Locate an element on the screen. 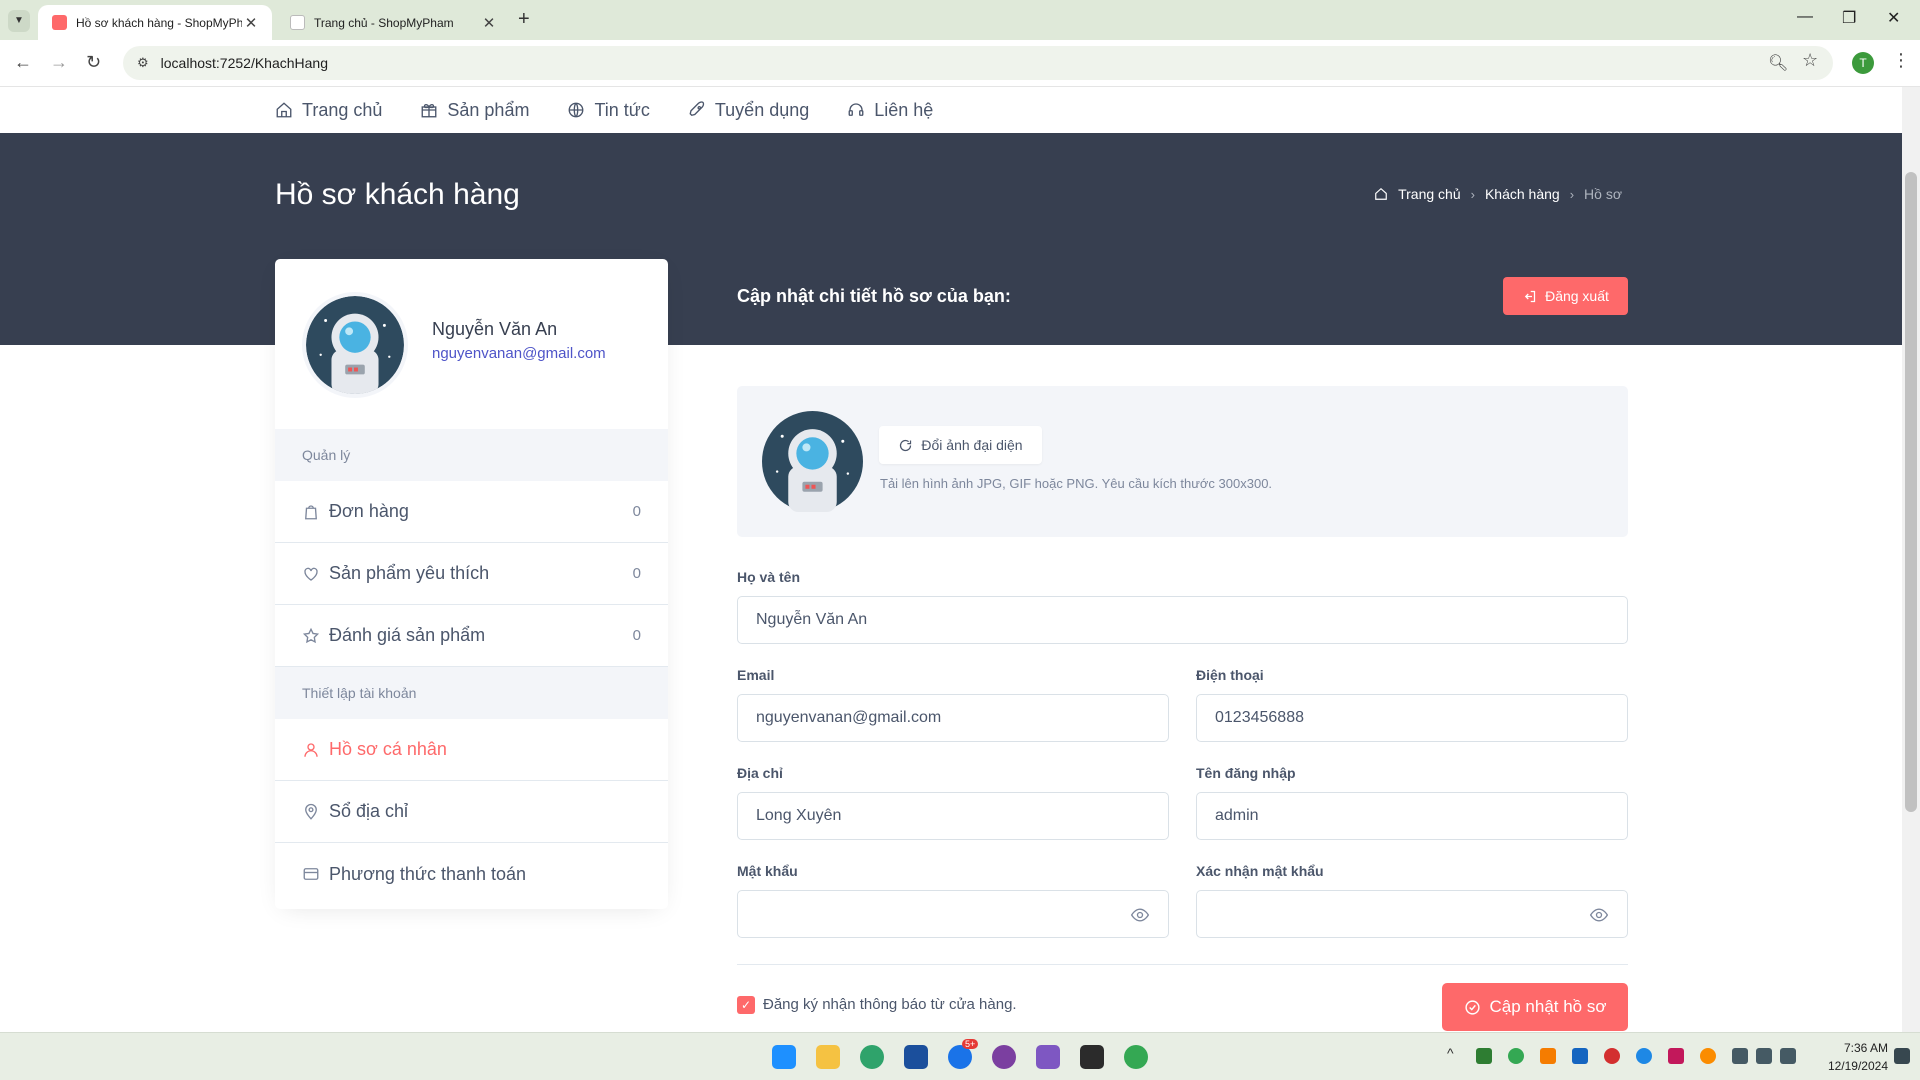 The width and height of the screenshot is (1920, 1080). sidebar-item-orders: Đơn hàng 0 is located at coordinates (471, 512).